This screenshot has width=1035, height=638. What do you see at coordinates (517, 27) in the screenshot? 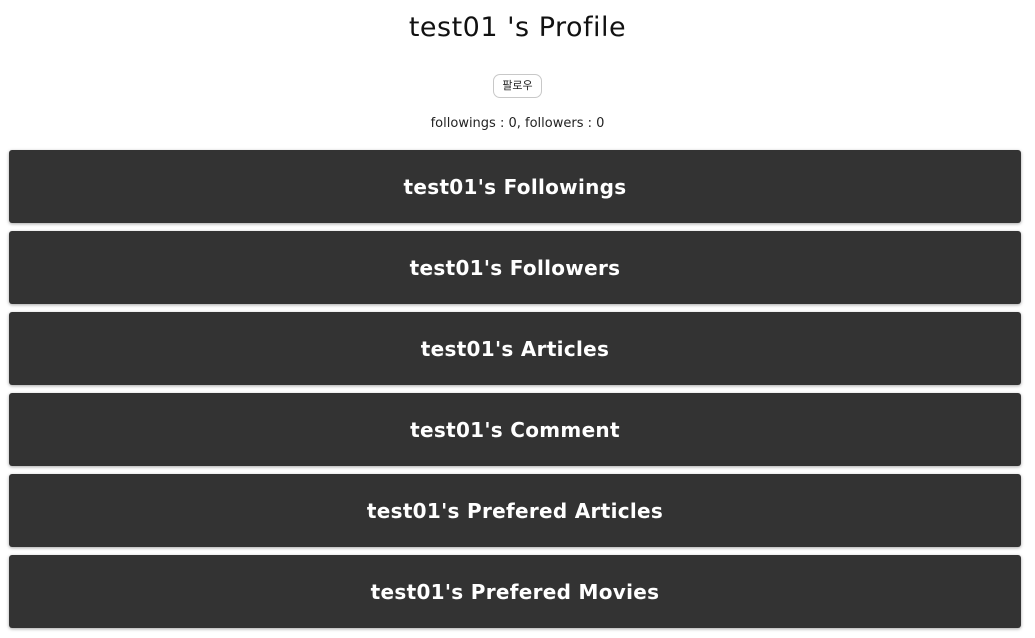
I see `page-title: test01 's Profile` at bounding box center [517, 27].